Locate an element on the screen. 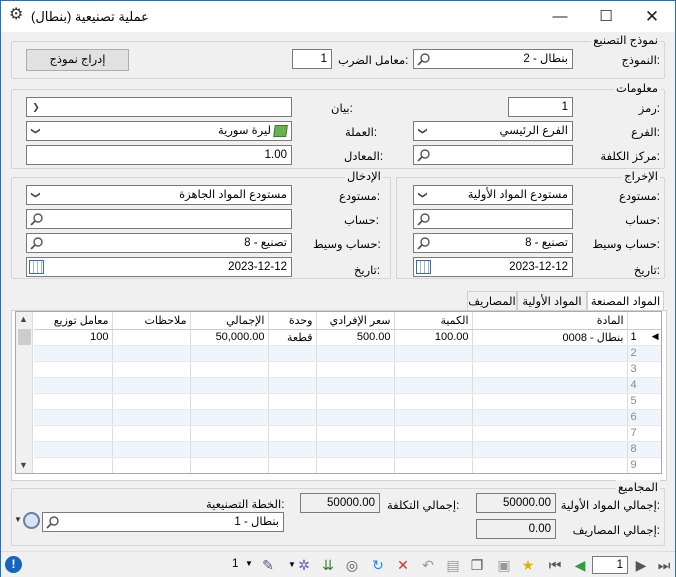 Image resolution: width=676 pixels, height=577 pixels. attachment-icon: ✎ is located at coordinates (268, 565).